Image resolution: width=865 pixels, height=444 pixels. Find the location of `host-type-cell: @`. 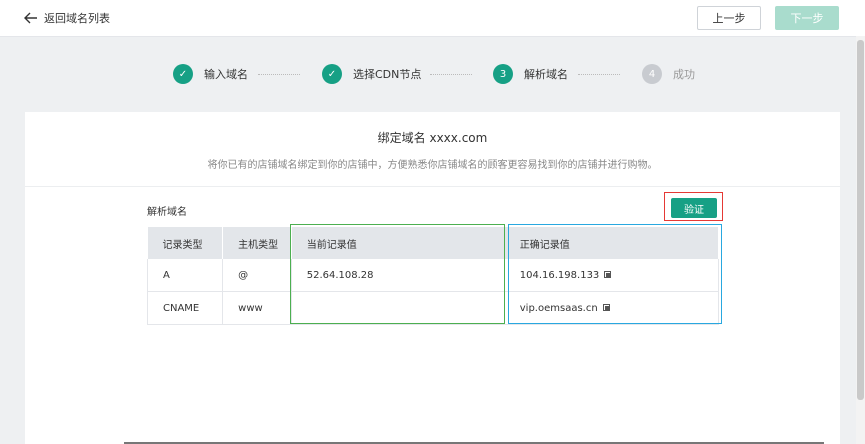

host-type-cell: @ is located at coordinates (257, 275).